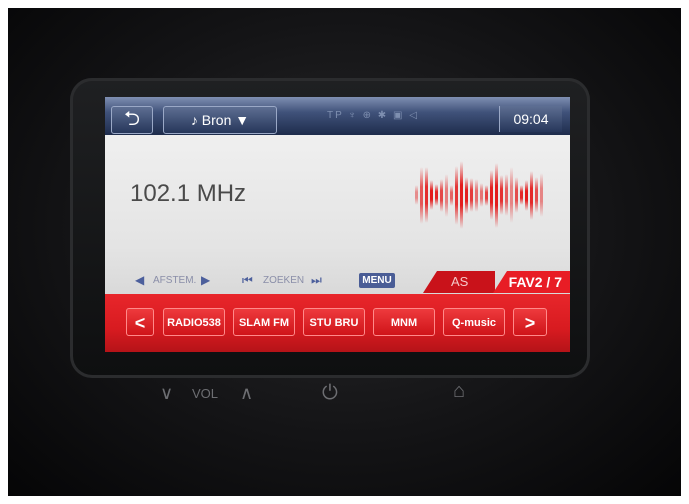  I want to click on tune-label: AFSTEM., so click(175, 280).